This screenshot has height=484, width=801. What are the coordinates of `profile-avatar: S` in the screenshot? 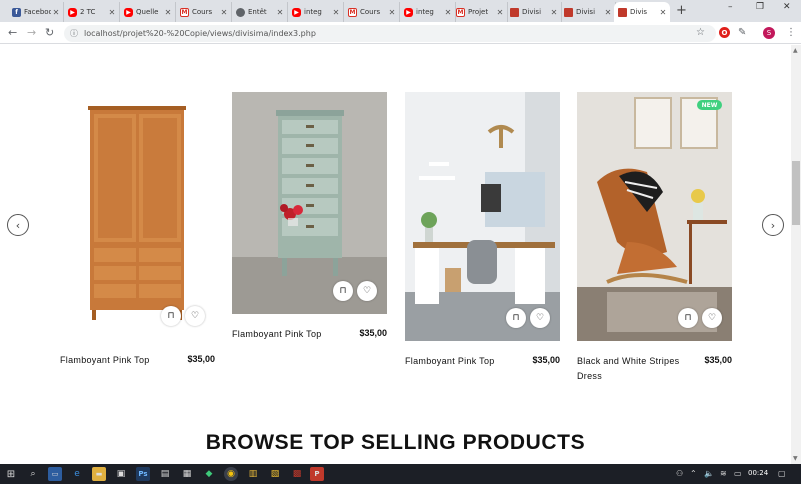 It's located at (769, 33).